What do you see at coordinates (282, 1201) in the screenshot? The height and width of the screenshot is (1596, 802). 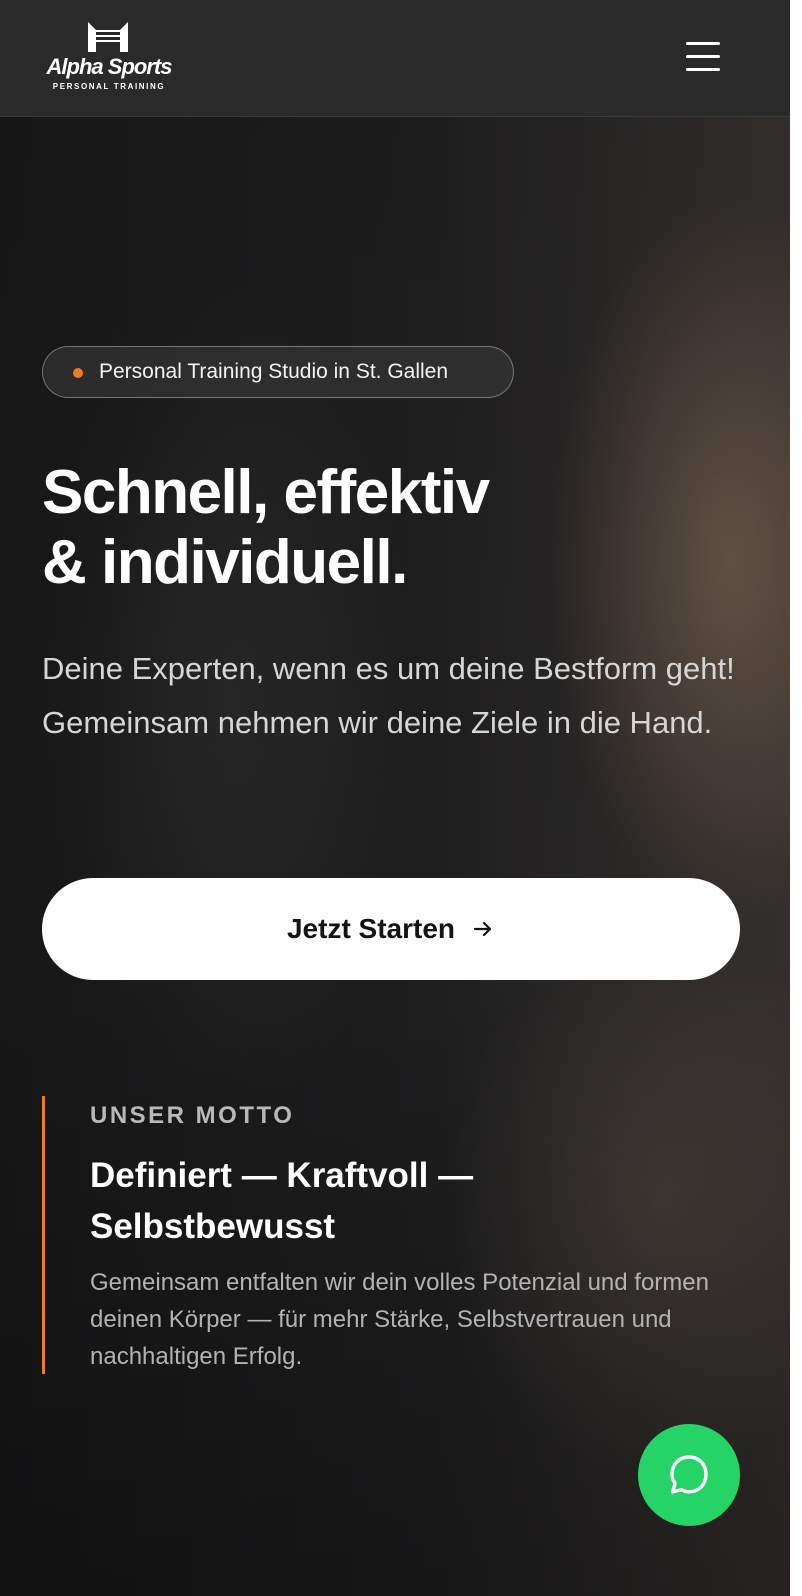 I see `motto-title: Definiert — Kraftvoll — Selbstbewusst` at bounding box center [282, 1201].